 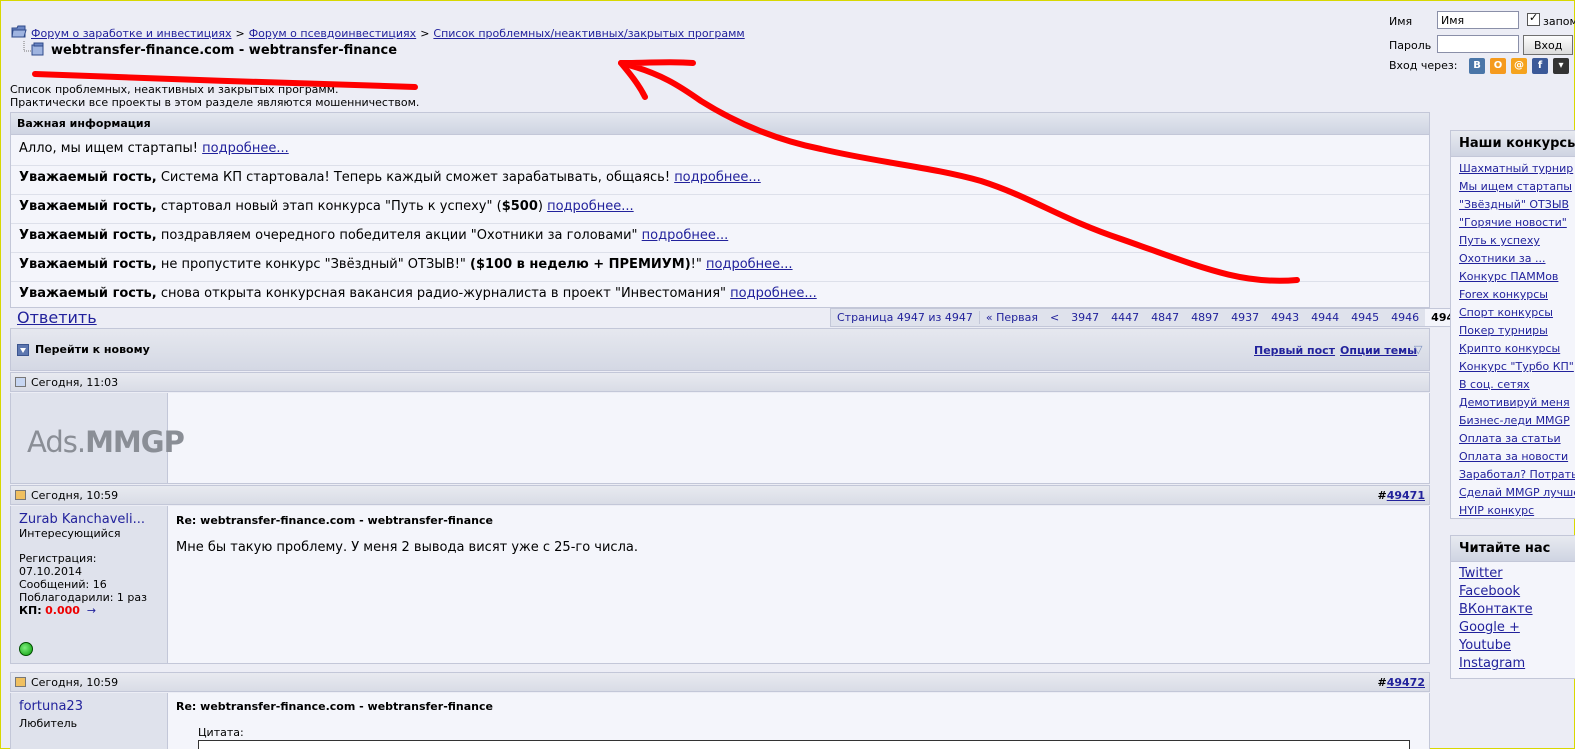 What do you see at coordinates (1514, 420) in the screenshot?
I see `contest-link: Бизнес-леди MMGP` at bounding box center [1514, 420].